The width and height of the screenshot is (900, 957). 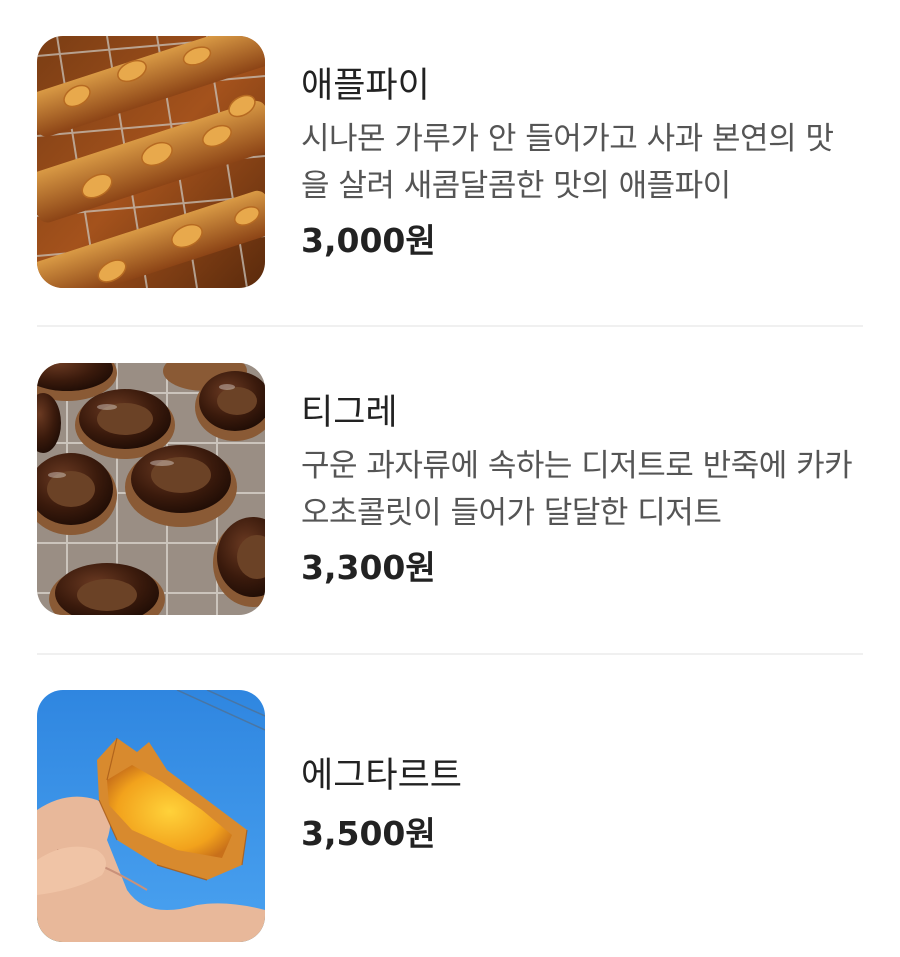 I want to click on menu-item-price: 3,000원, so click(x=368, y=240).